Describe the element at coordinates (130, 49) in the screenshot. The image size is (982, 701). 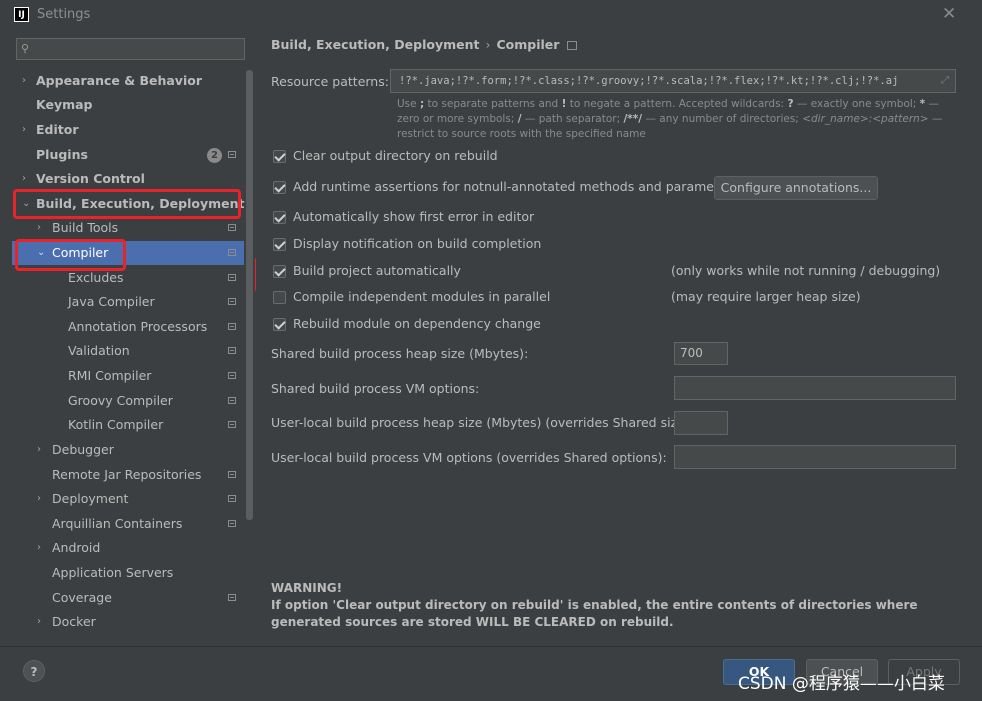
I see `search-input: ⚲` at that location.